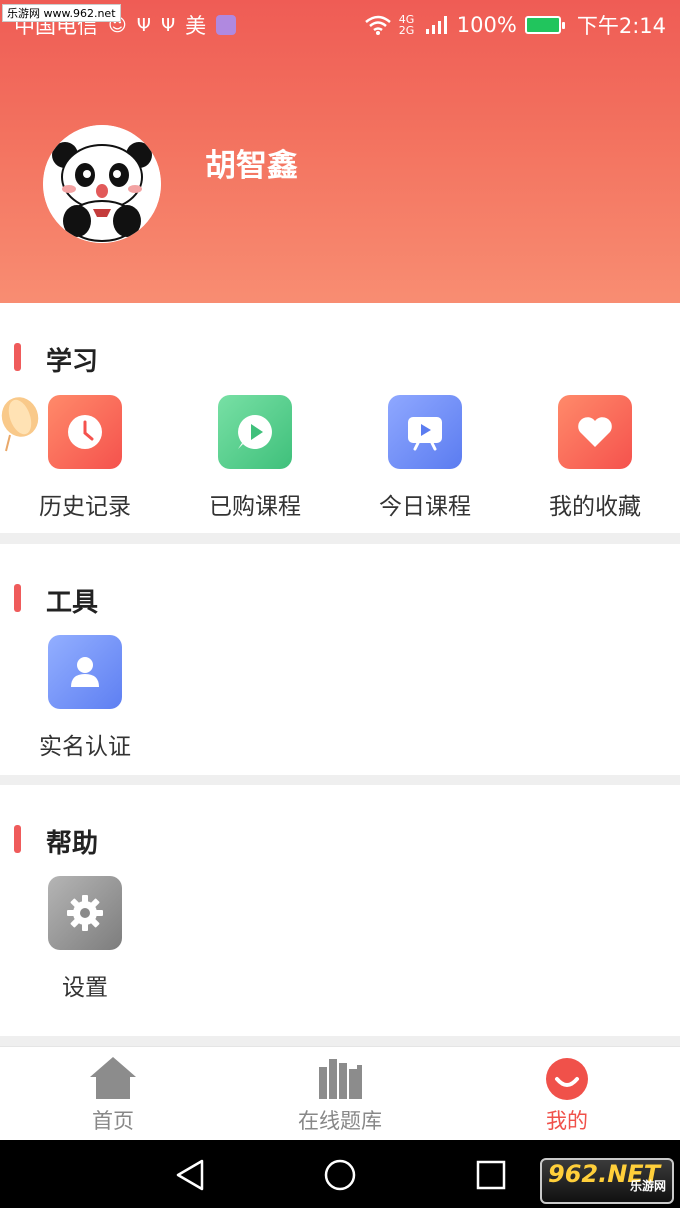  What do you see at coordinates (567, 1121) in the screenshot?
I see `tab-mine-label: 我的` at bounding box center [567, 1121].